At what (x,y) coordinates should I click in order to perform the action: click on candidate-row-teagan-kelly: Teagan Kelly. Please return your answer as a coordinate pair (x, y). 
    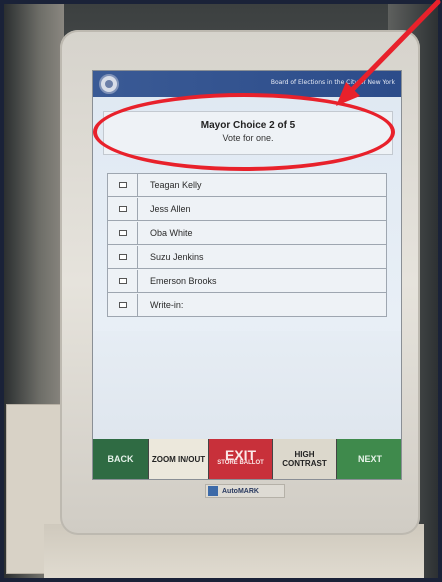
    Looking at the image, I should click on (247, 185).